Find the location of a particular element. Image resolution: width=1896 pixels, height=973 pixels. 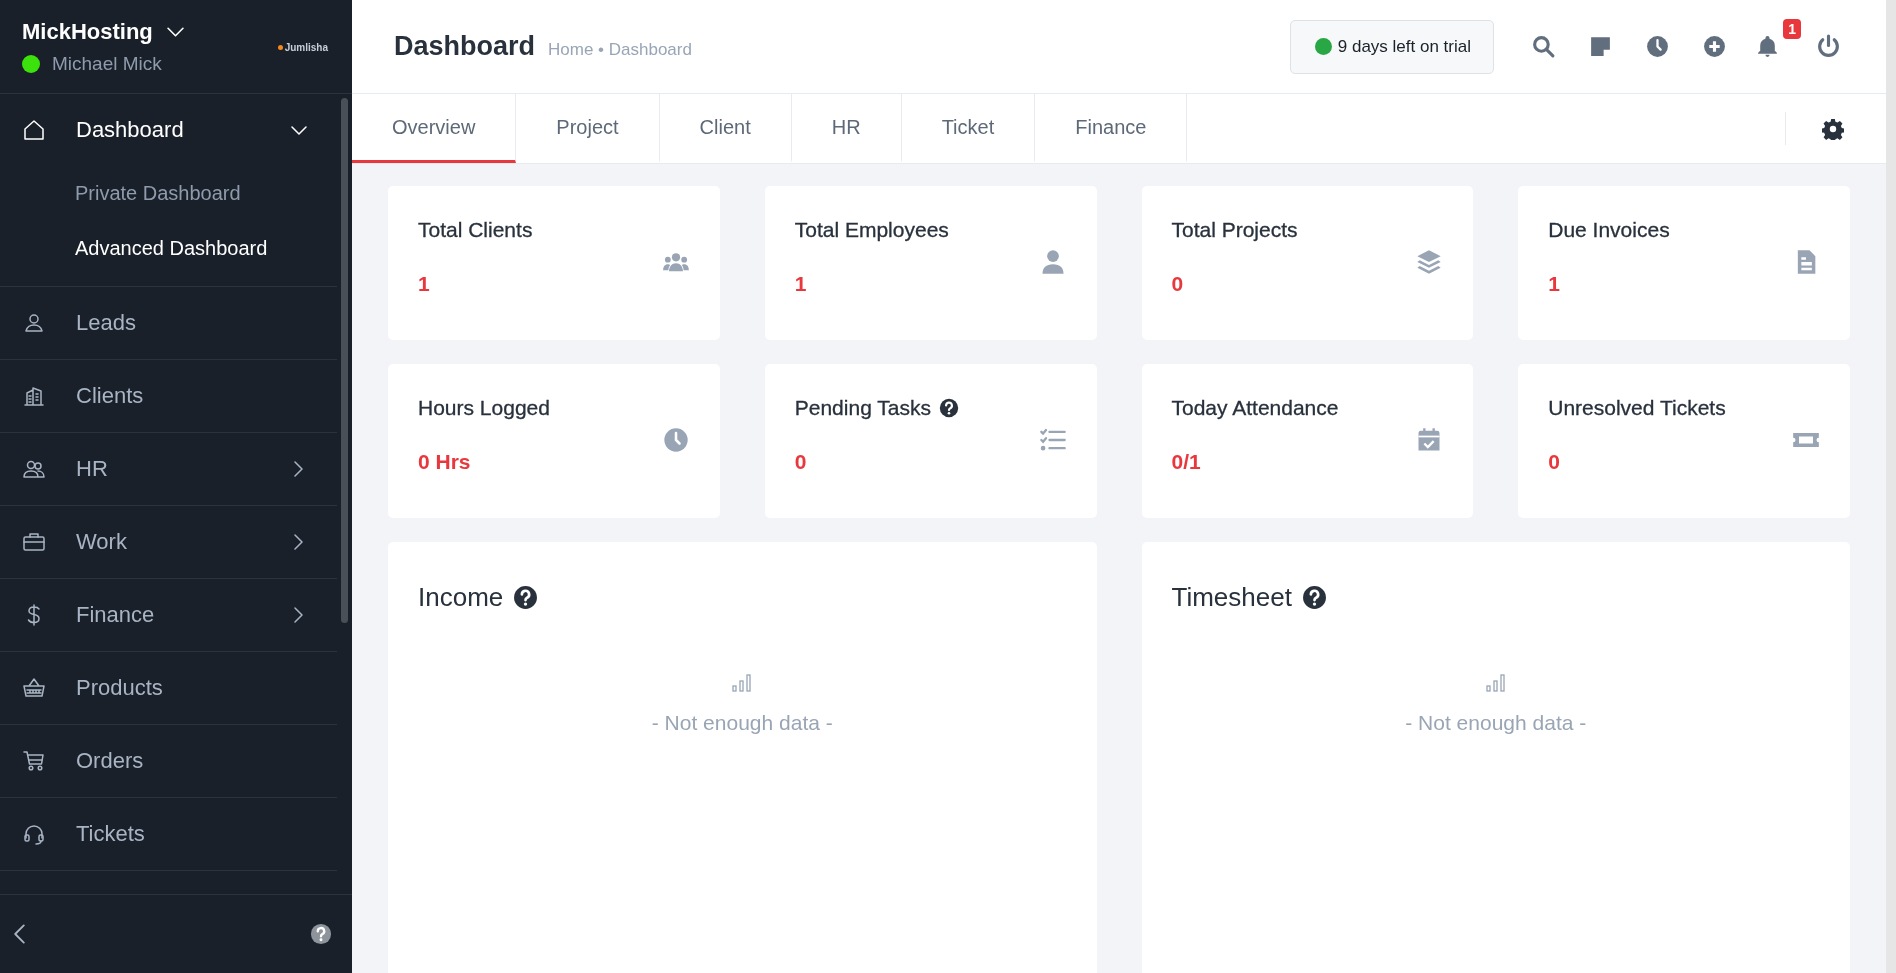

menu-item: Finance is located at coordinates (168, 615).